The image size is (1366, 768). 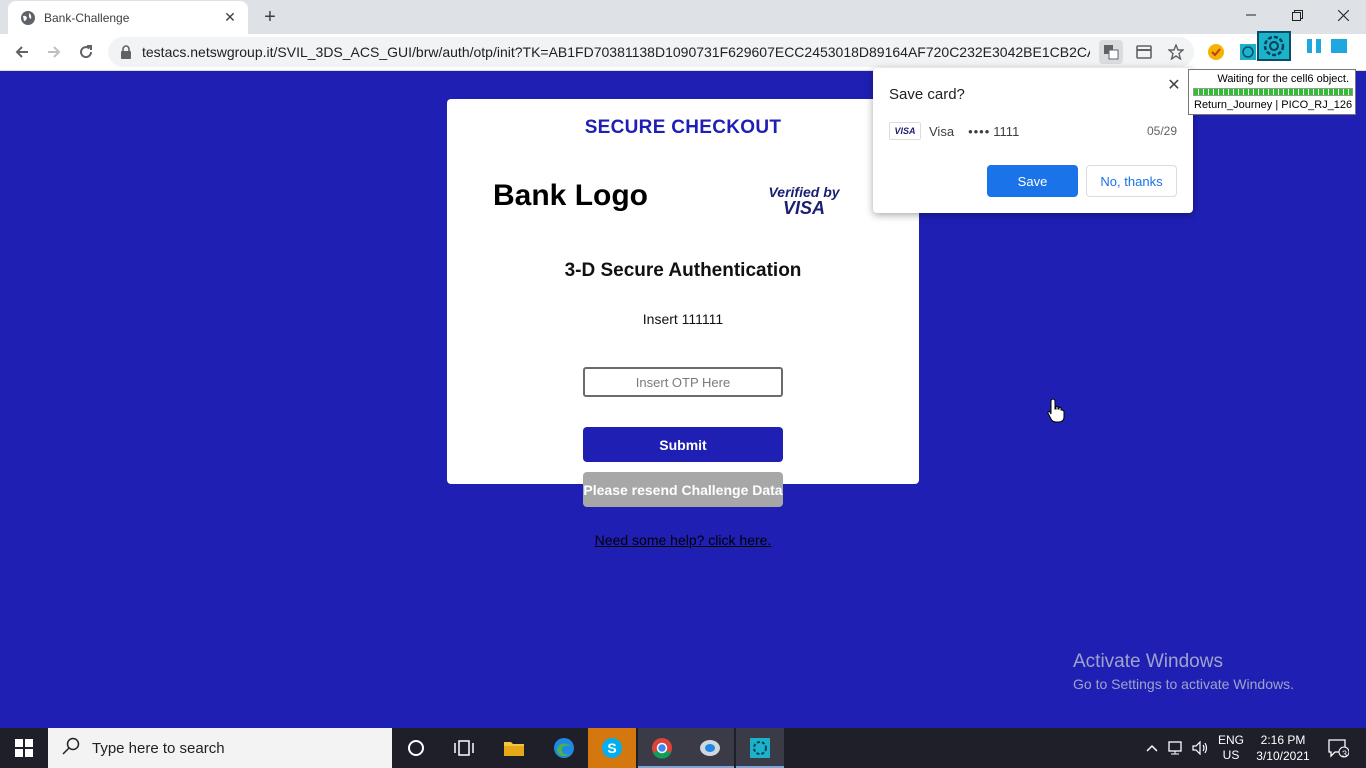 What do you see at coordinates (1343, 15) in the screenshot?
I see `close-window-icon` at bounding box center [1343, 15].